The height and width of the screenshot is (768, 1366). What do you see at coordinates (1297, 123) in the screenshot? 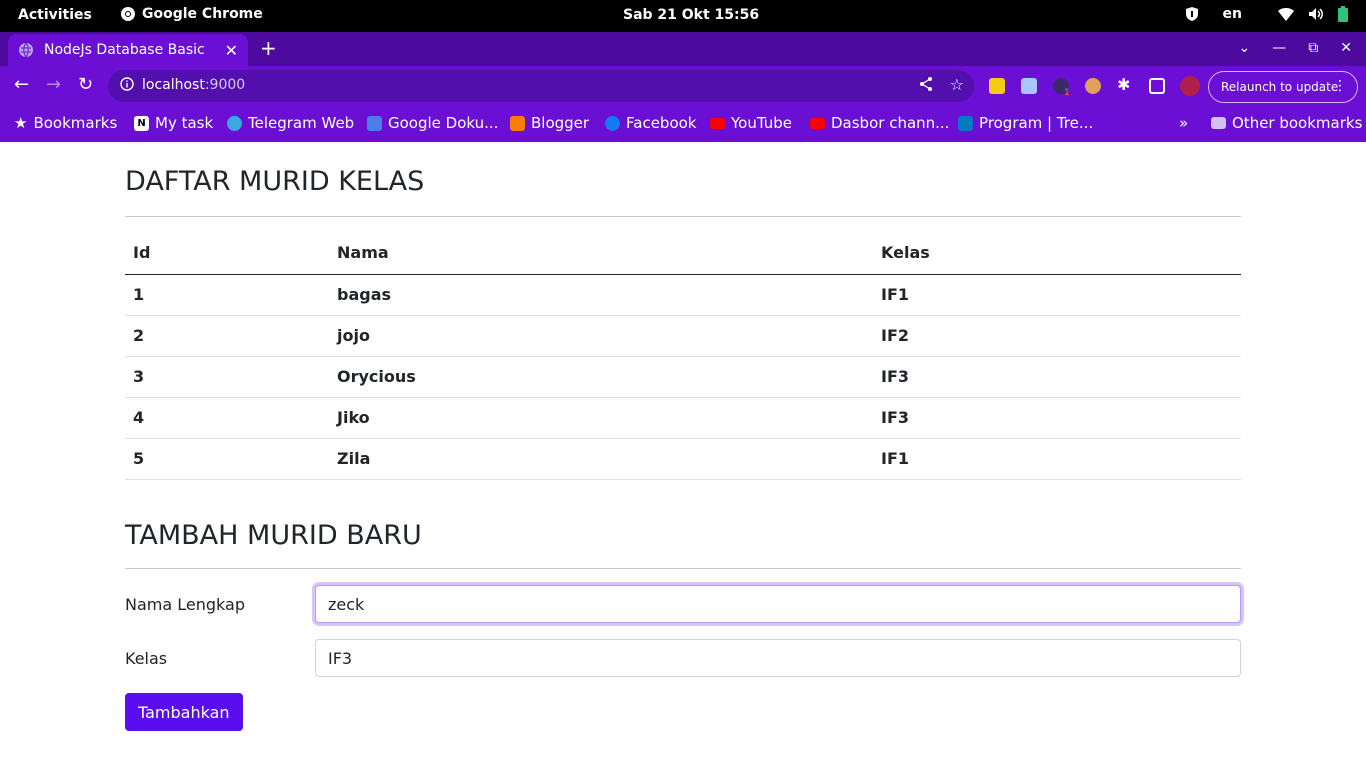
I see `bookmark-label: Other bookmarks` at bounding box center [1297, 123].